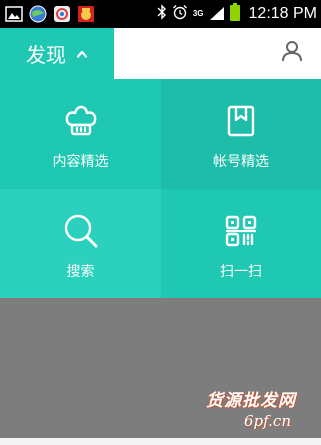 This screenshot has height=445, width=321. I want to click on signal-icon, so click(217, 14).